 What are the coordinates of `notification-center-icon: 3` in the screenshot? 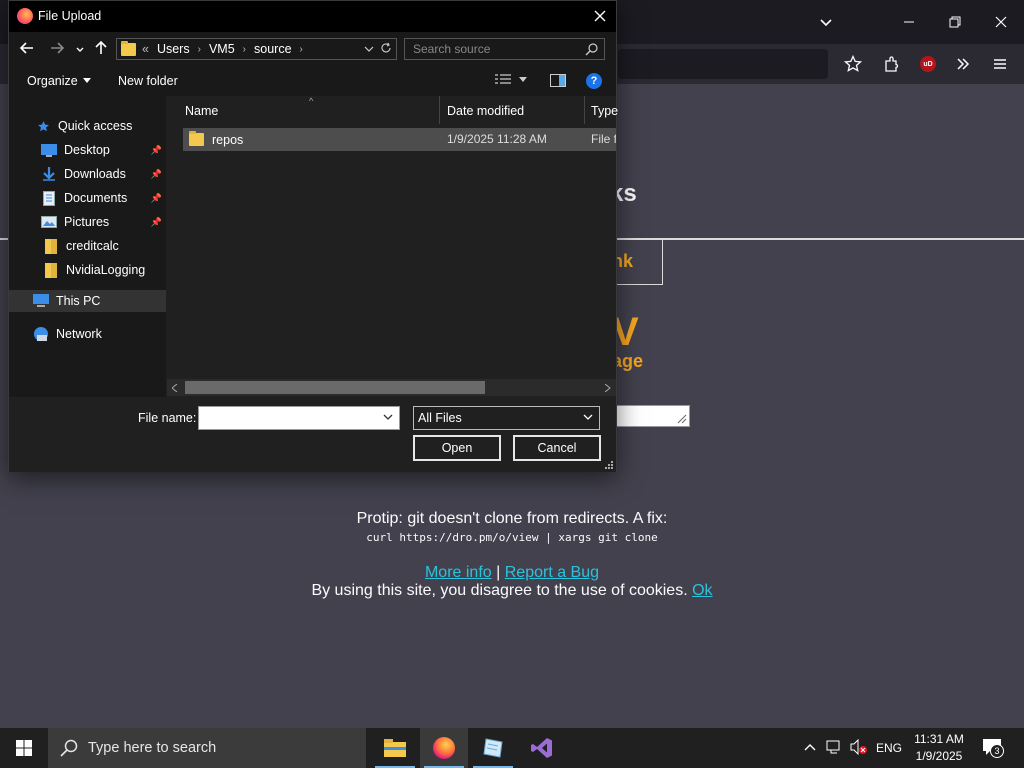 It's located at (993, 749).